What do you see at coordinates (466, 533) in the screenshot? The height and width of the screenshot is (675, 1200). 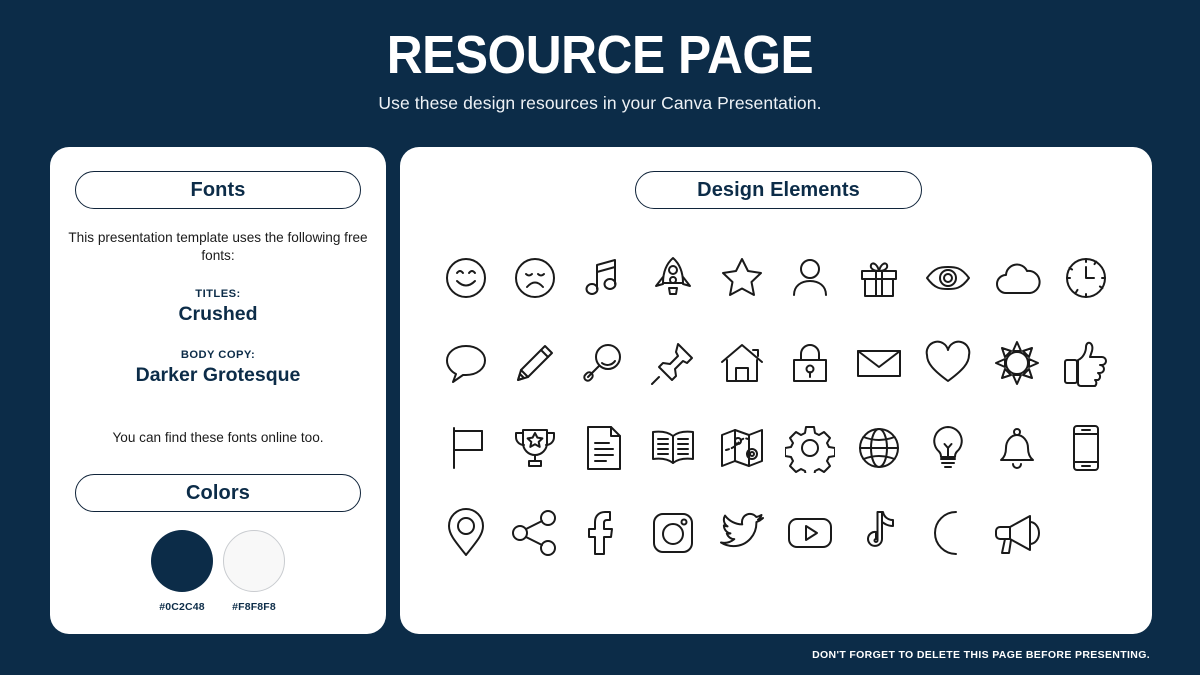 I see `location-pin-icon` at bounding box center [466, 533].